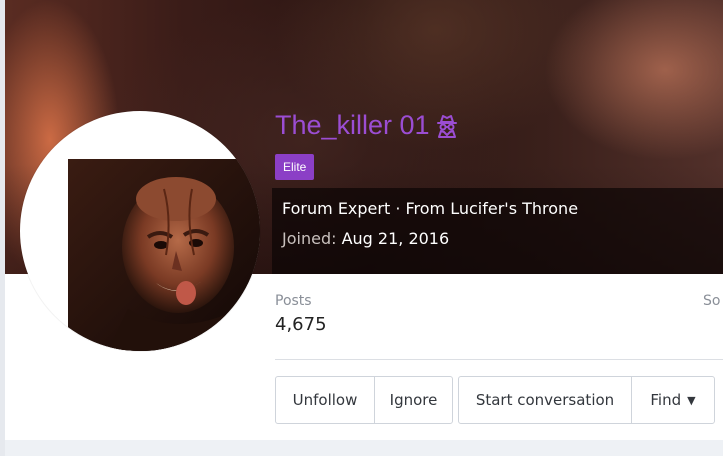  Describe the element at coordinates (325, 400) in the screenshot. I see `unfollow-button: Unfollow` at that location.